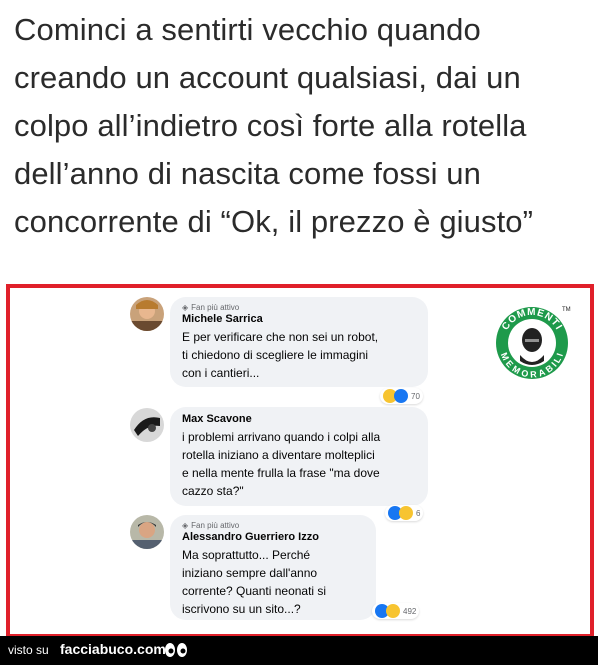 The height and width of the screenshot is (665, 598). Describe the element at coordinates (410, 611) in the screenshot. I see `reaction-count: 492` at that location.